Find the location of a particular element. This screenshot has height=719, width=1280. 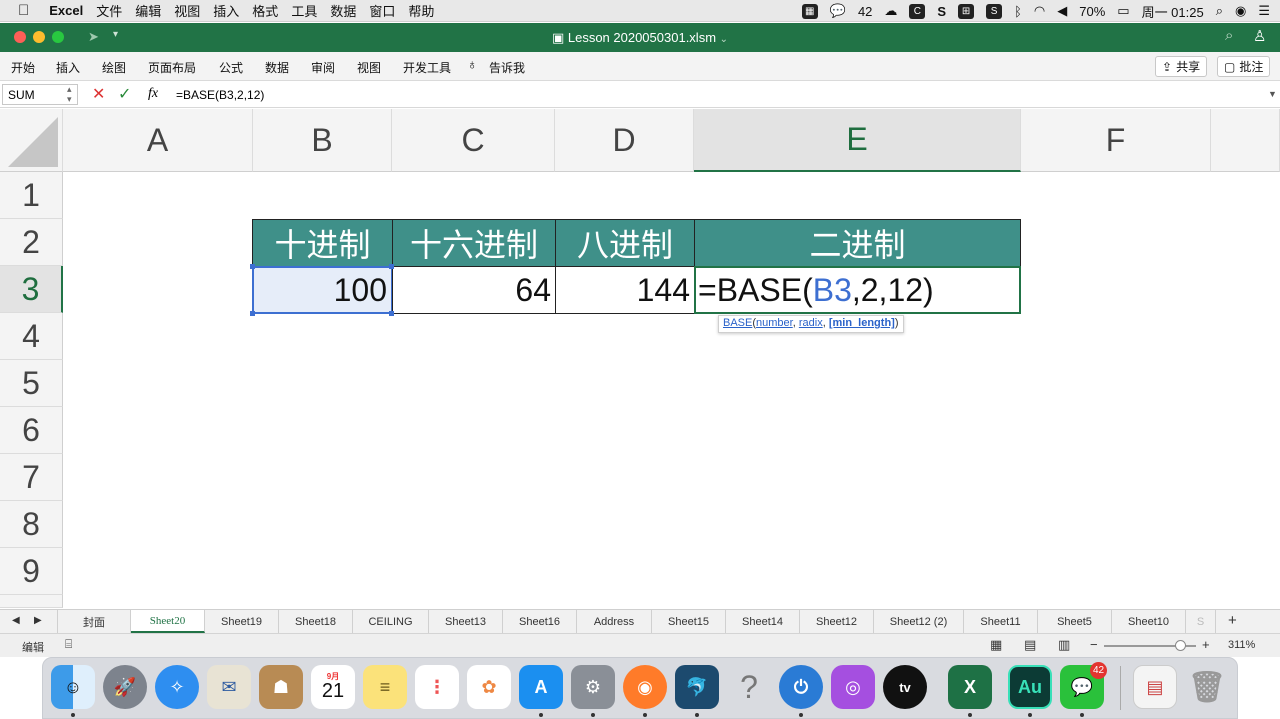

clock: 周一 01:25 is located at coordinates (1173, 11).